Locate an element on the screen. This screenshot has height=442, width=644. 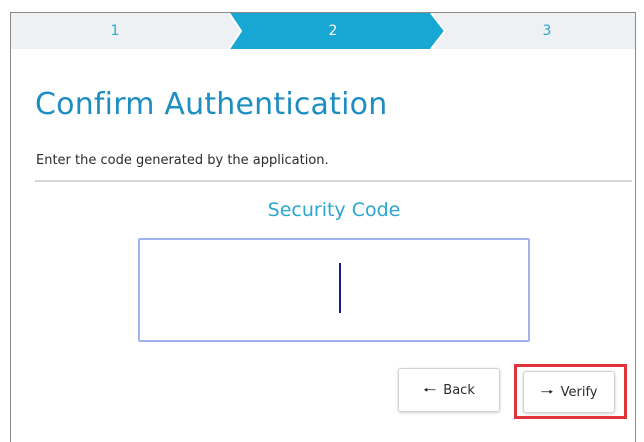
verify-button: 🠒 Verify is located at coordinates (569, 392).